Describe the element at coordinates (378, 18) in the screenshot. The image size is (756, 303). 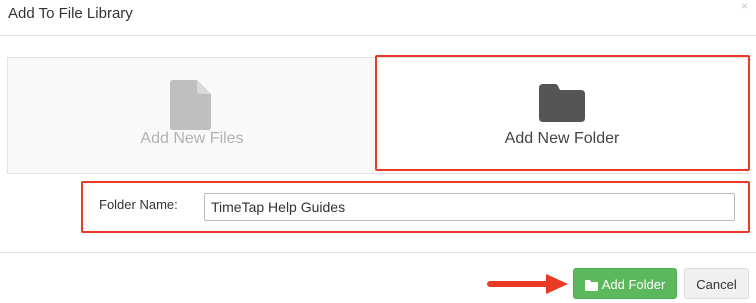
I see `dialog-header: Add To File Library ×` at that location.